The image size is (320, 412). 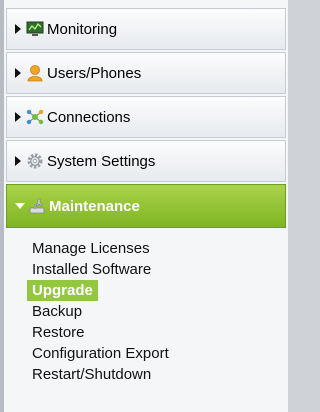 What do you see at coordinates (35, 29) in the screenshot?
I see `monitor-icon` at bounding box center [35, 29].